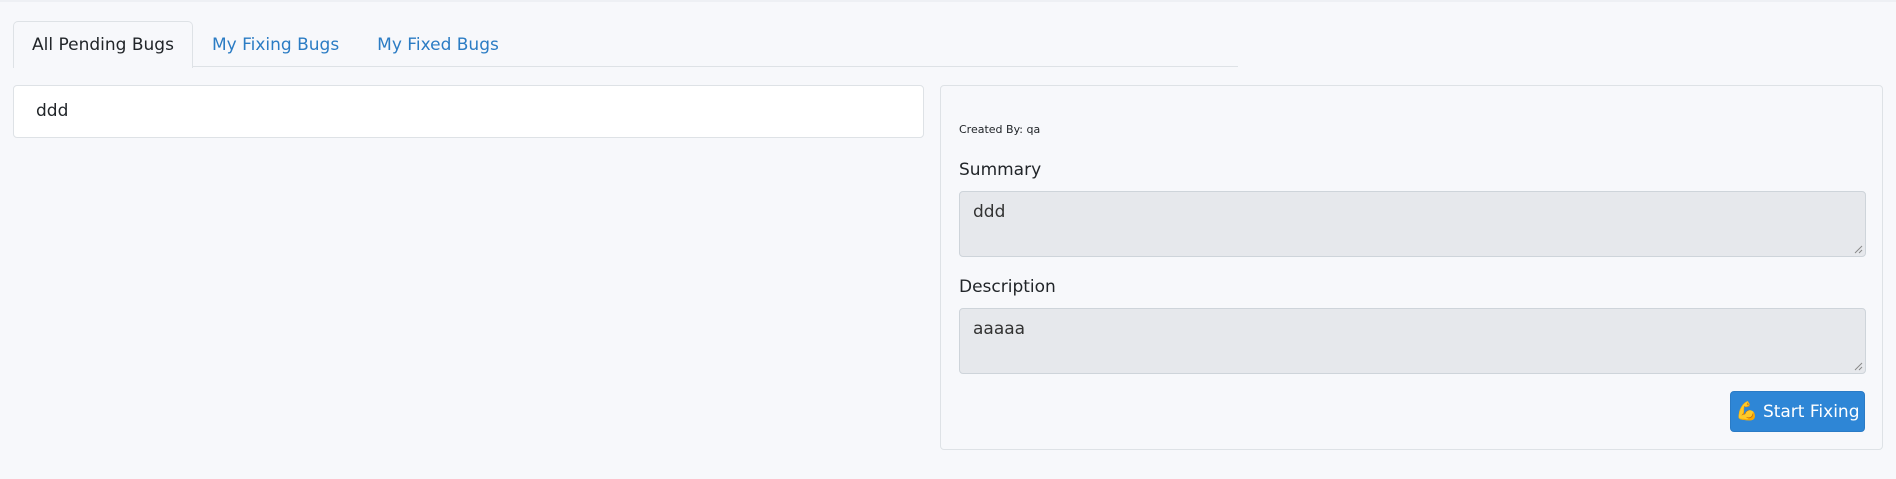 The image size is (1896, 479). What do you see at coordinates (1007, 287) in the screenshot?
I see `description-label: Description` at bounding box center [1007, 287].